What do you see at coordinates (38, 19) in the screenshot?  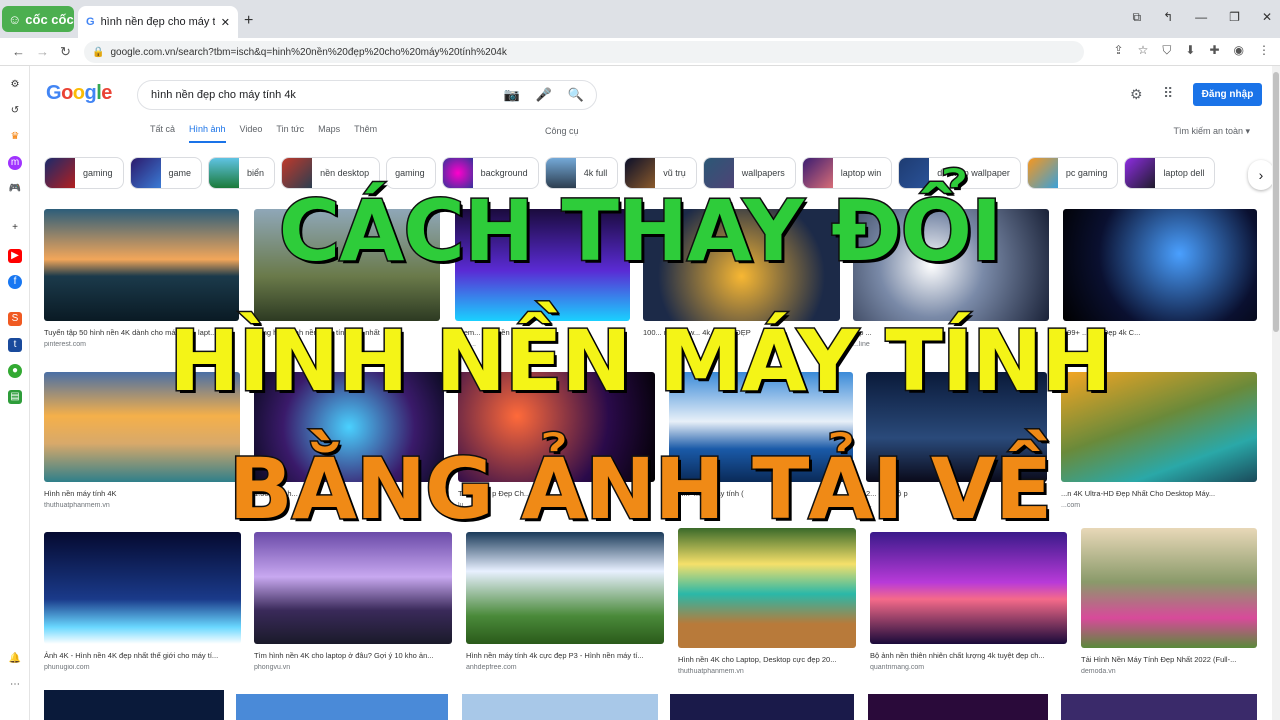 I see `coccoc-logo: ☺ cốc cốc` at bounding box center [38, 19].